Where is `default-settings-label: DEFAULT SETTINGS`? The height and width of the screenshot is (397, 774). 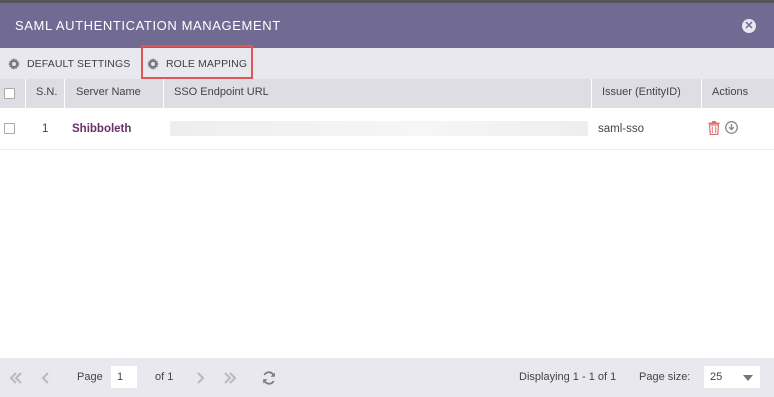 default-settings-label: DEFAULT SETTINGS is located at coordinates (79, 63).